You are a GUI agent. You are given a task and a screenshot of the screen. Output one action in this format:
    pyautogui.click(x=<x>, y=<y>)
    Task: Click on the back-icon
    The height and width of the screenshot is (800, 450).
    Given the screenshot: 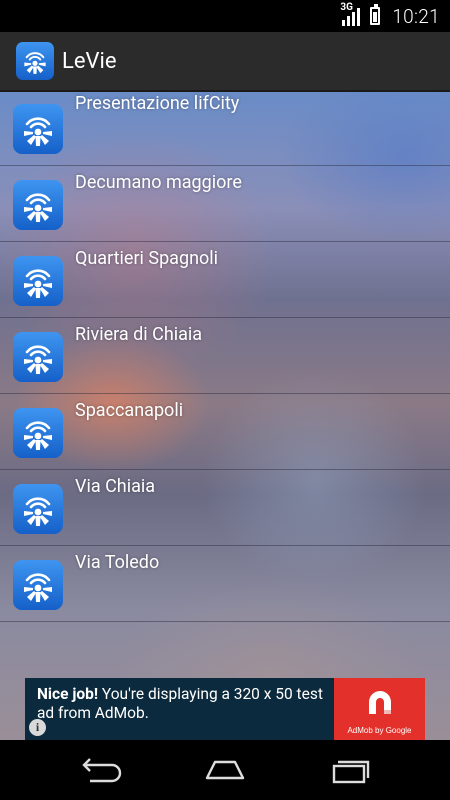 What is the action you would take?
    pyautogui.click(x=100, y=770)
    